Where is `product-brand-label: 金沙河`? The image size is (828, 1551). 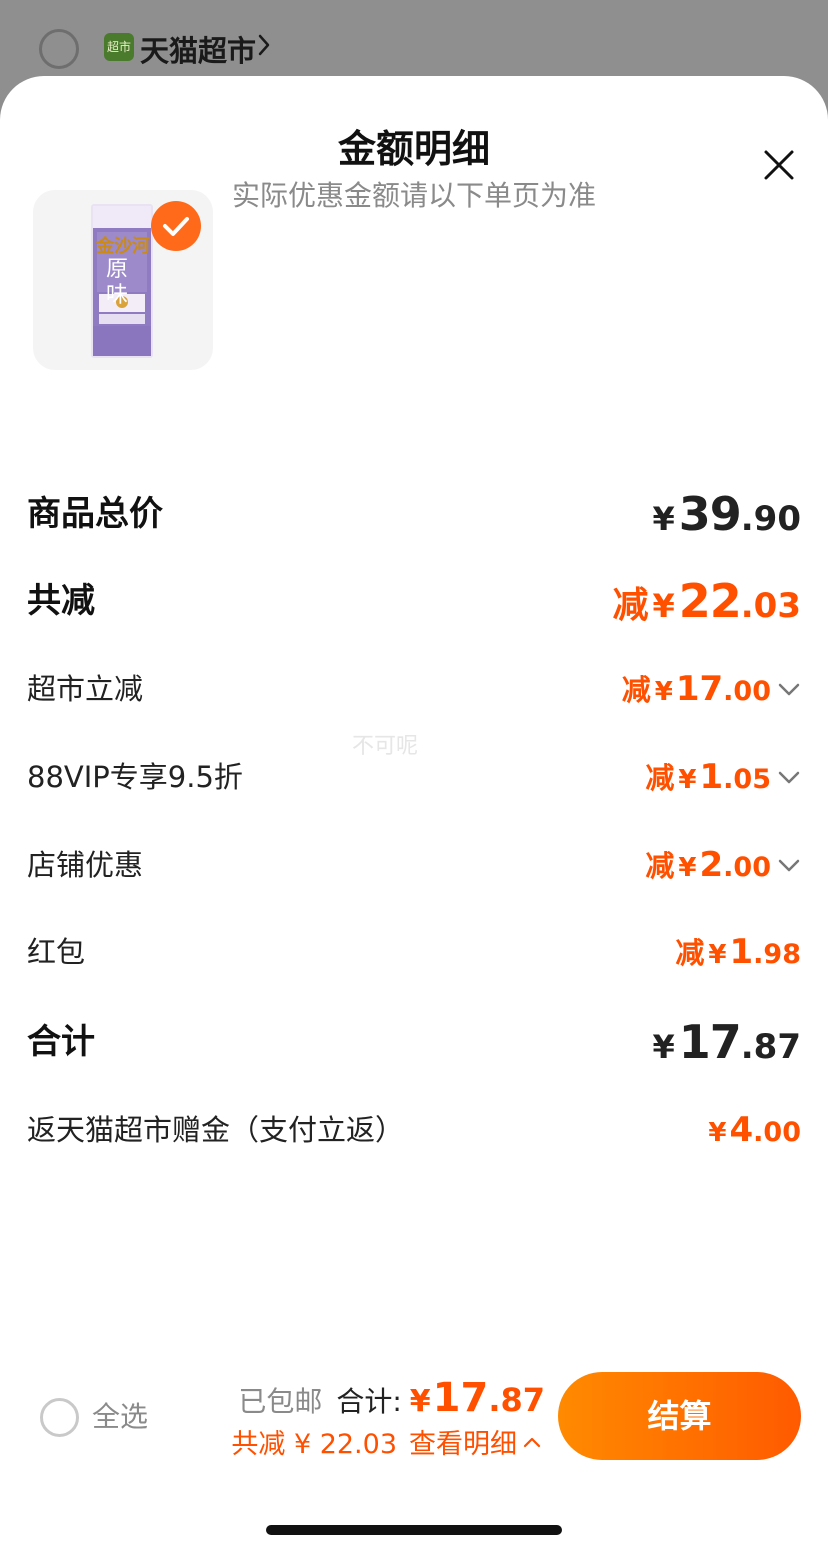
product-brand-label: 金沙河 is located at coordinates (123, 246).